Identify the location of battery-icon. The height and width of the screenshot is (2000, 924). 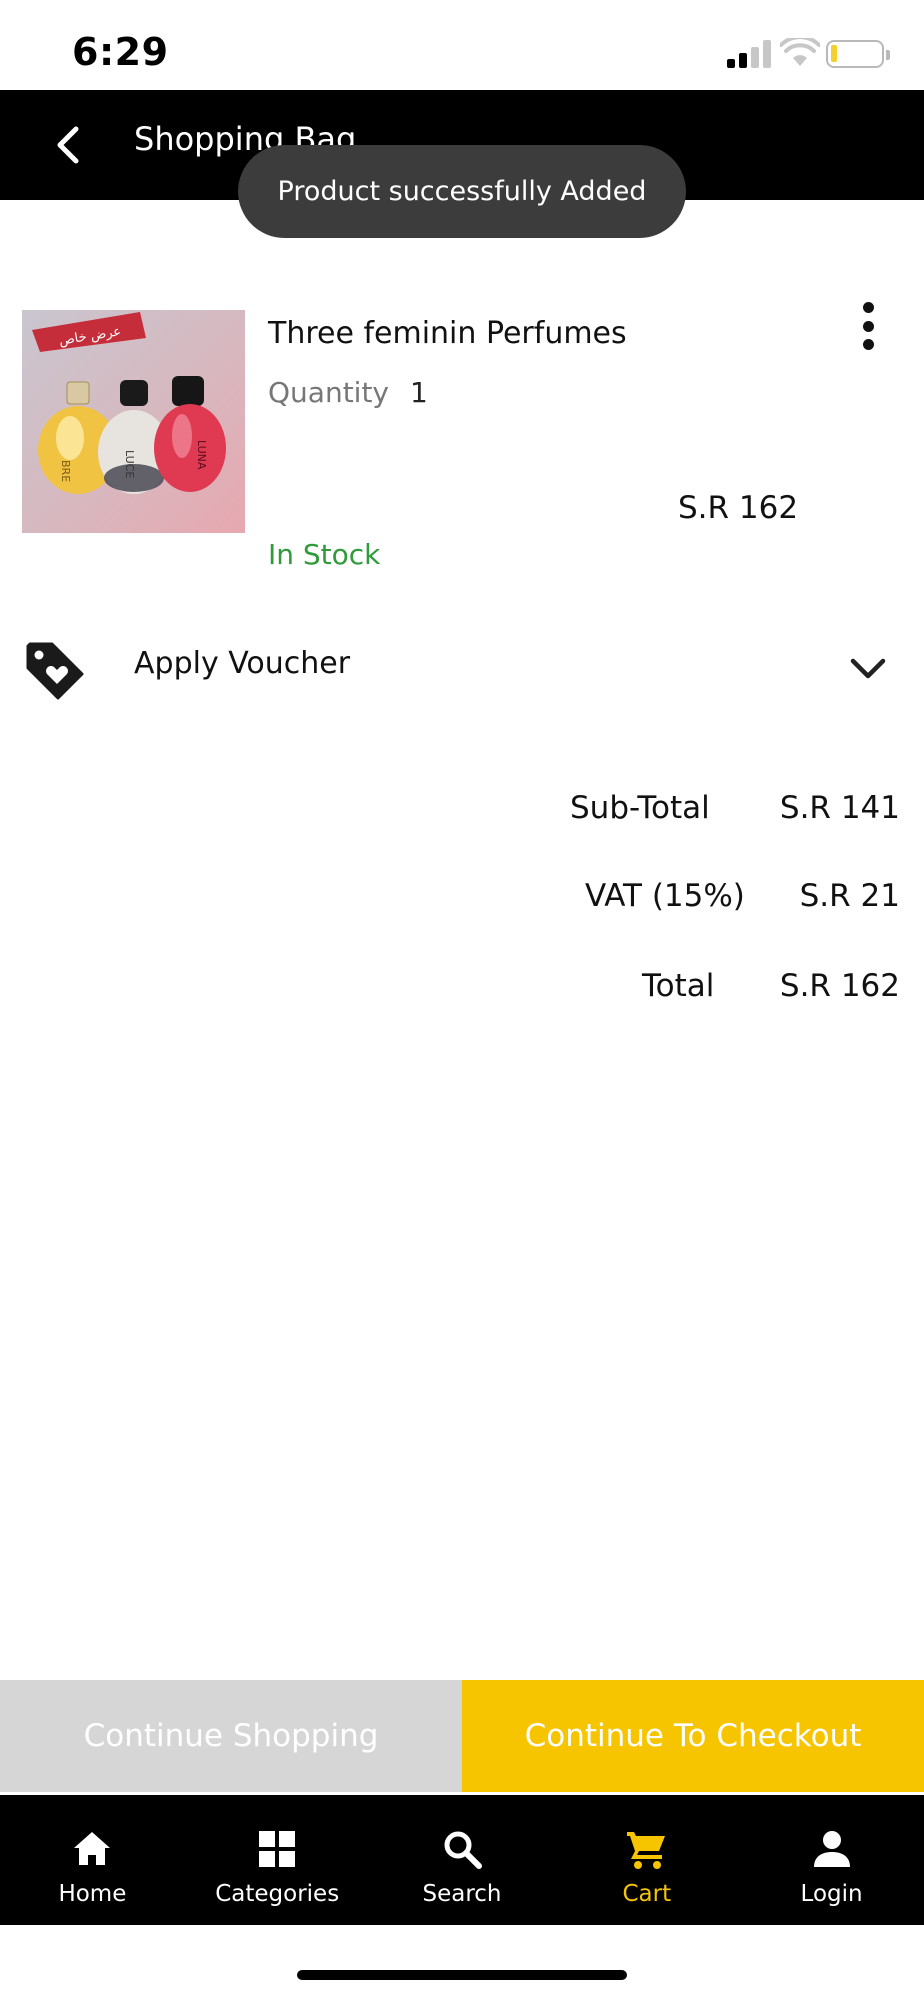
(858, 54).